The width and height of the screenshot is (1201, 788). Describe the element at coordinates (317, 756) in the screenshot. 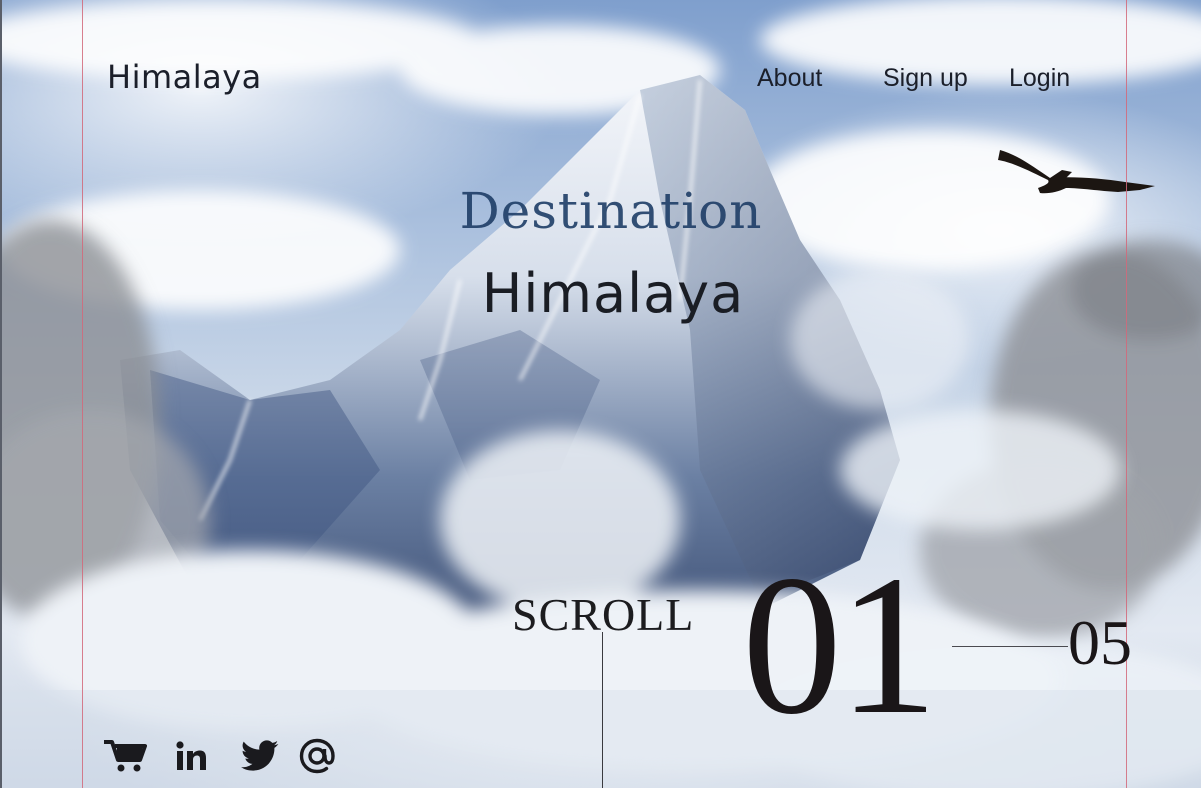

I see `at-sign-icon` at that location.